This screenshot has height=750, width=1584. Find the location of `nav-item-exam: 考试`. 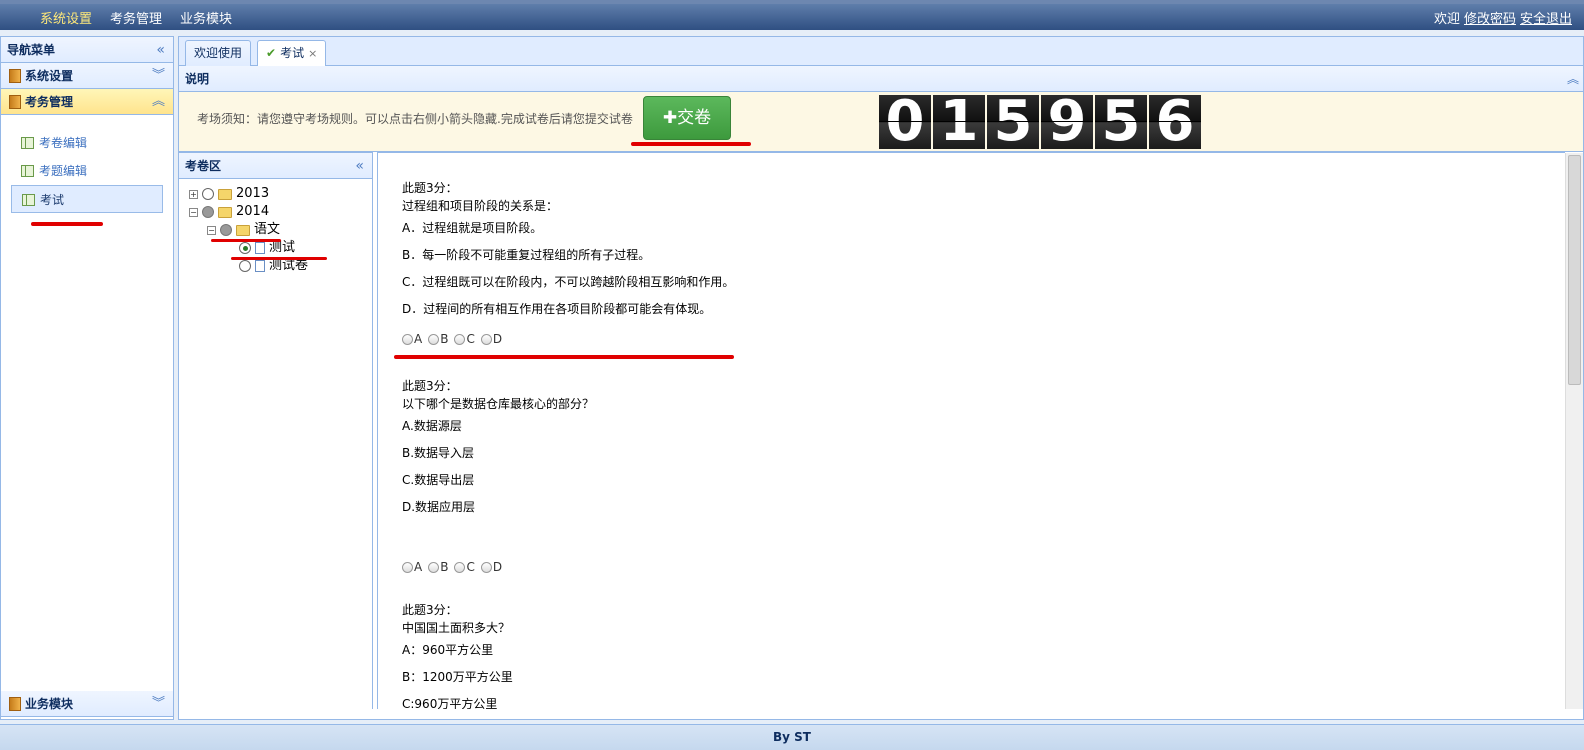

nav-item-exam: 考试 is located at coordinates (87, 199).